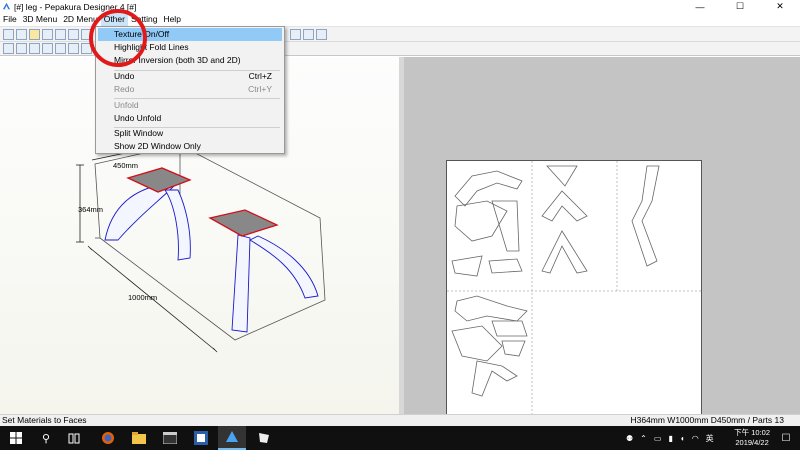 This screenshot has width=800, height=450. What do you see at coordinates (47, 34) in the screenshot?
I see `rotate-icon` at bounding box center [47, 34].